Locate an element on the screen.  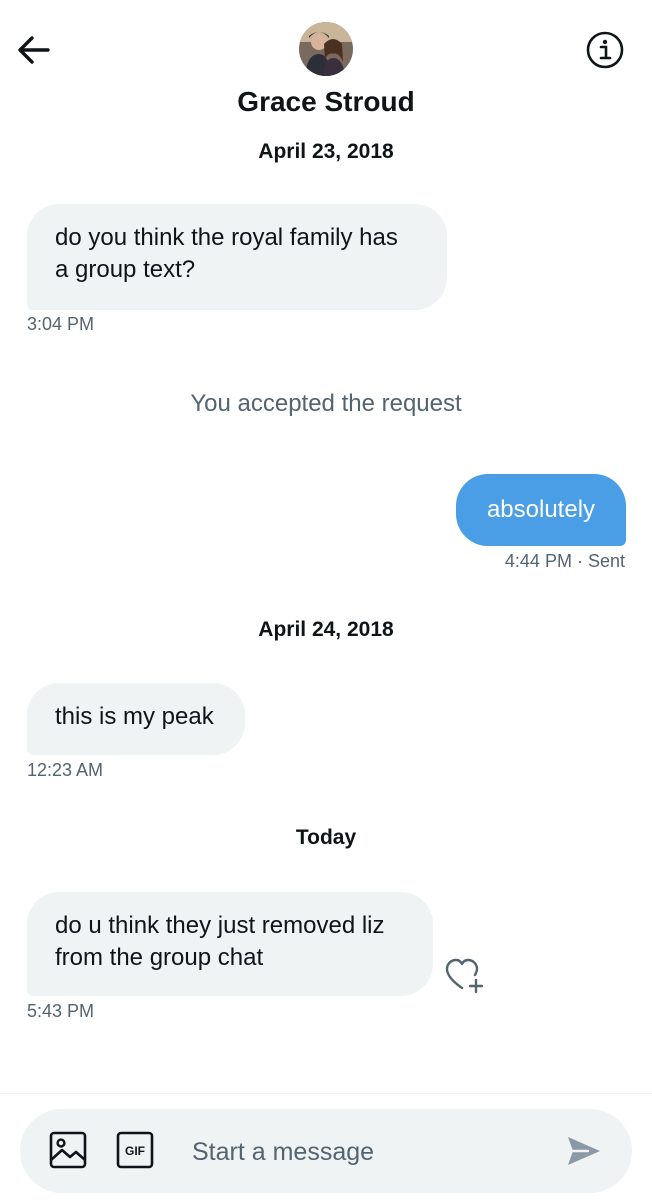
add-gif-button: GIF is located at coordinates (135, 1150).